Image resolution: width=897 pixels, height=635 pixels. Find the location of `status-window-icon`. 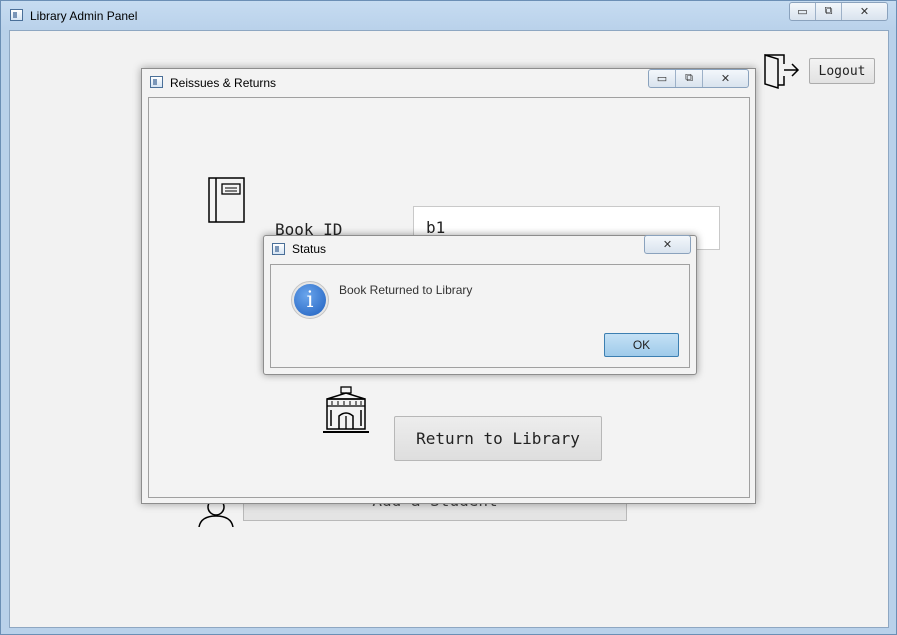

status-window-icon is located at coordinates (278, 249).